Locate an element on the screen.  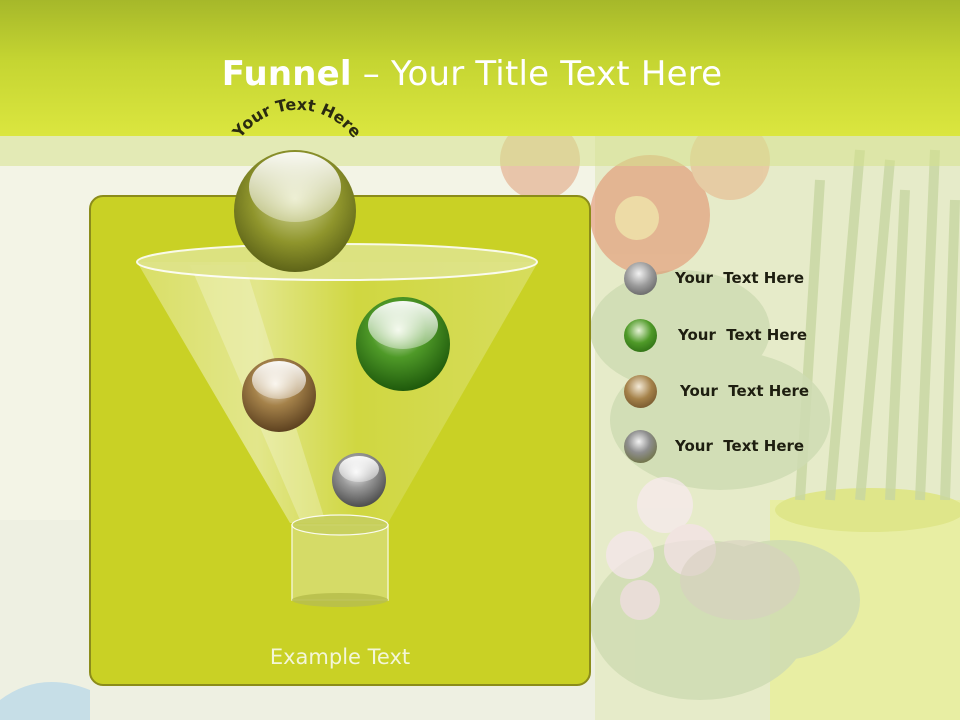
legend-item-4: Your Text Here is located at coordinates (750, 448).